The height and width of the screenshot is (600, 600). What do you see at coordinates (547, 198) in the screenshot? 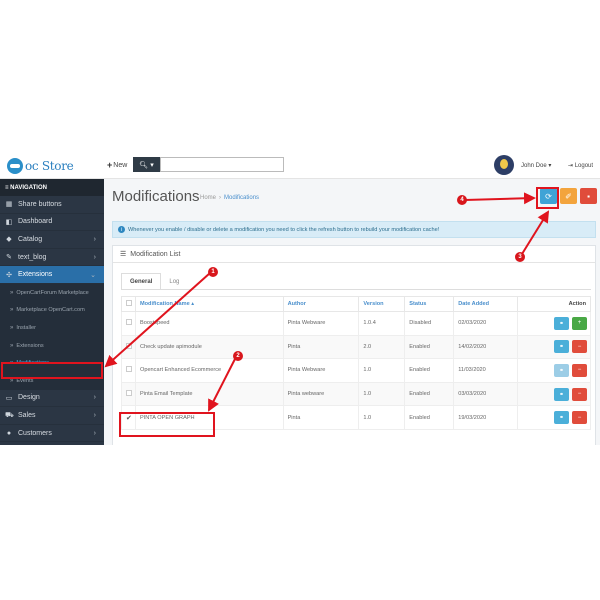
I see `highlight-refresh-button` at bounding box center [547, 198].